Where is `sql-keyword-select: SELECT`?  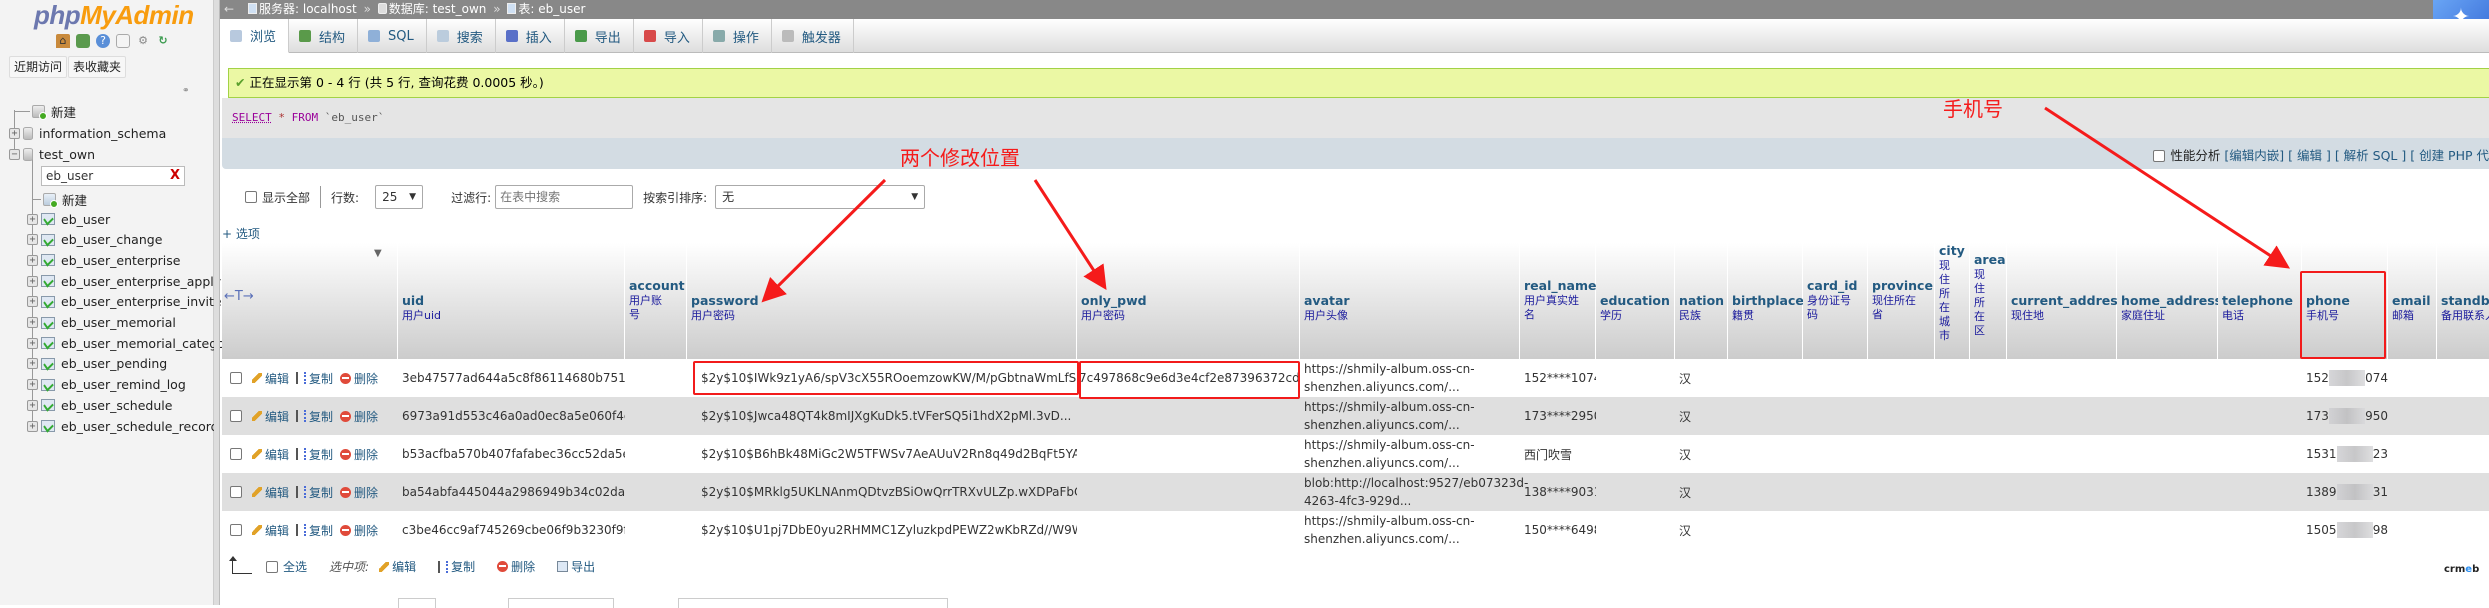 sql-keyword-select: SELECT is located at coordinates (252, 117).